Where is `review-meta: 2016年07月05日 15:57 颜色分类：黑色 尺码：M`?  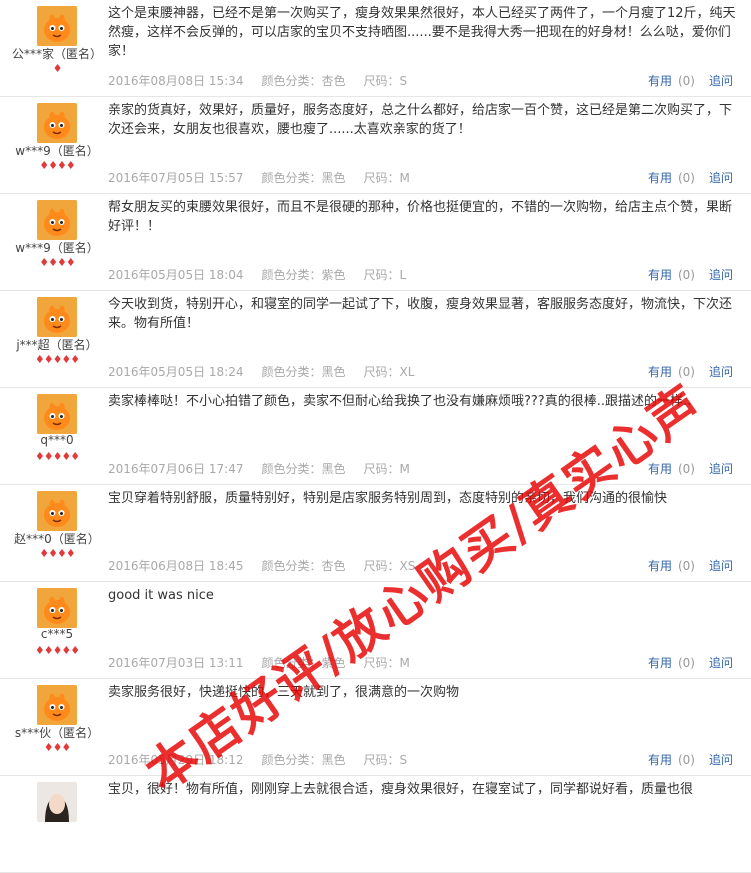 review-meta: 2016年07月05日 15:57 颜色分类：黑色 尺码：M is located at coordinates (268, 177).